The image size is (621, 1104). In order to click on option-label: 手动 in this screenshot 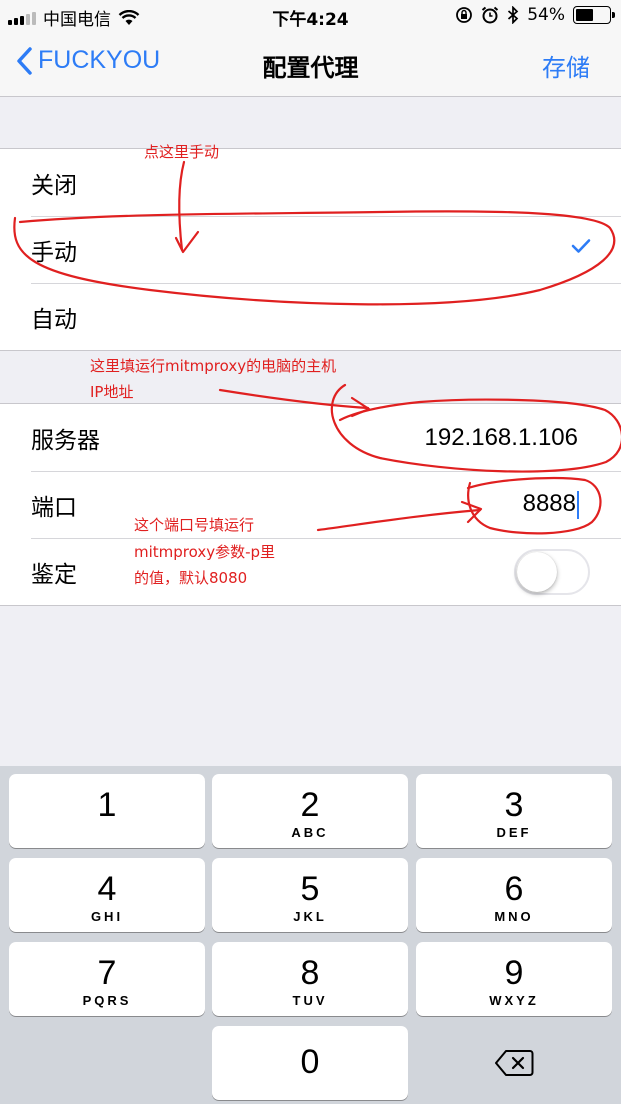, I will do `click(54, 252)`.